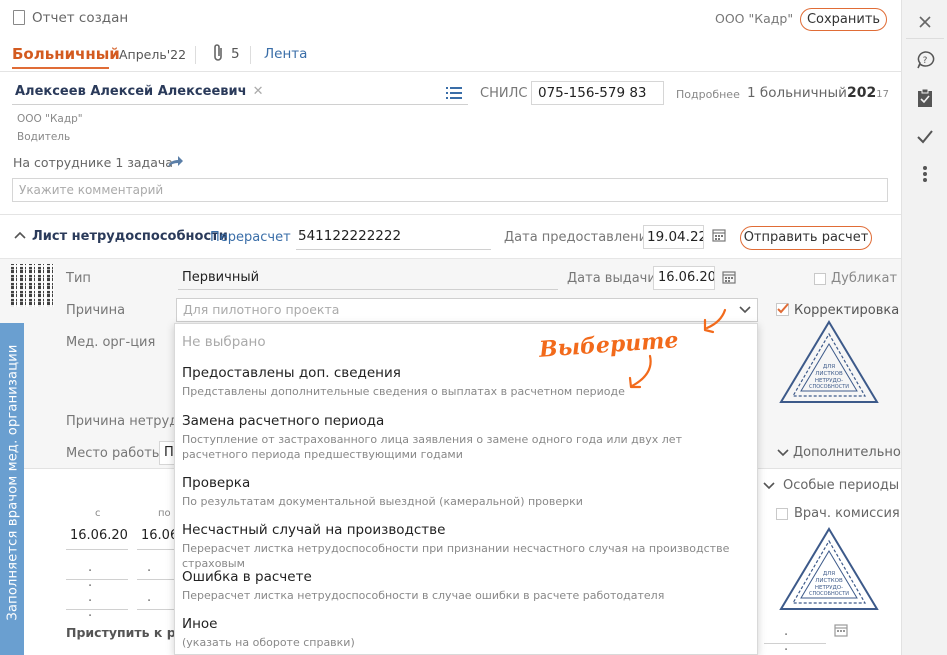 The width and height of the screenshot is (947, 655). I want to click on reason-placeholder: Для пилотного проекта, so click(261, 309).